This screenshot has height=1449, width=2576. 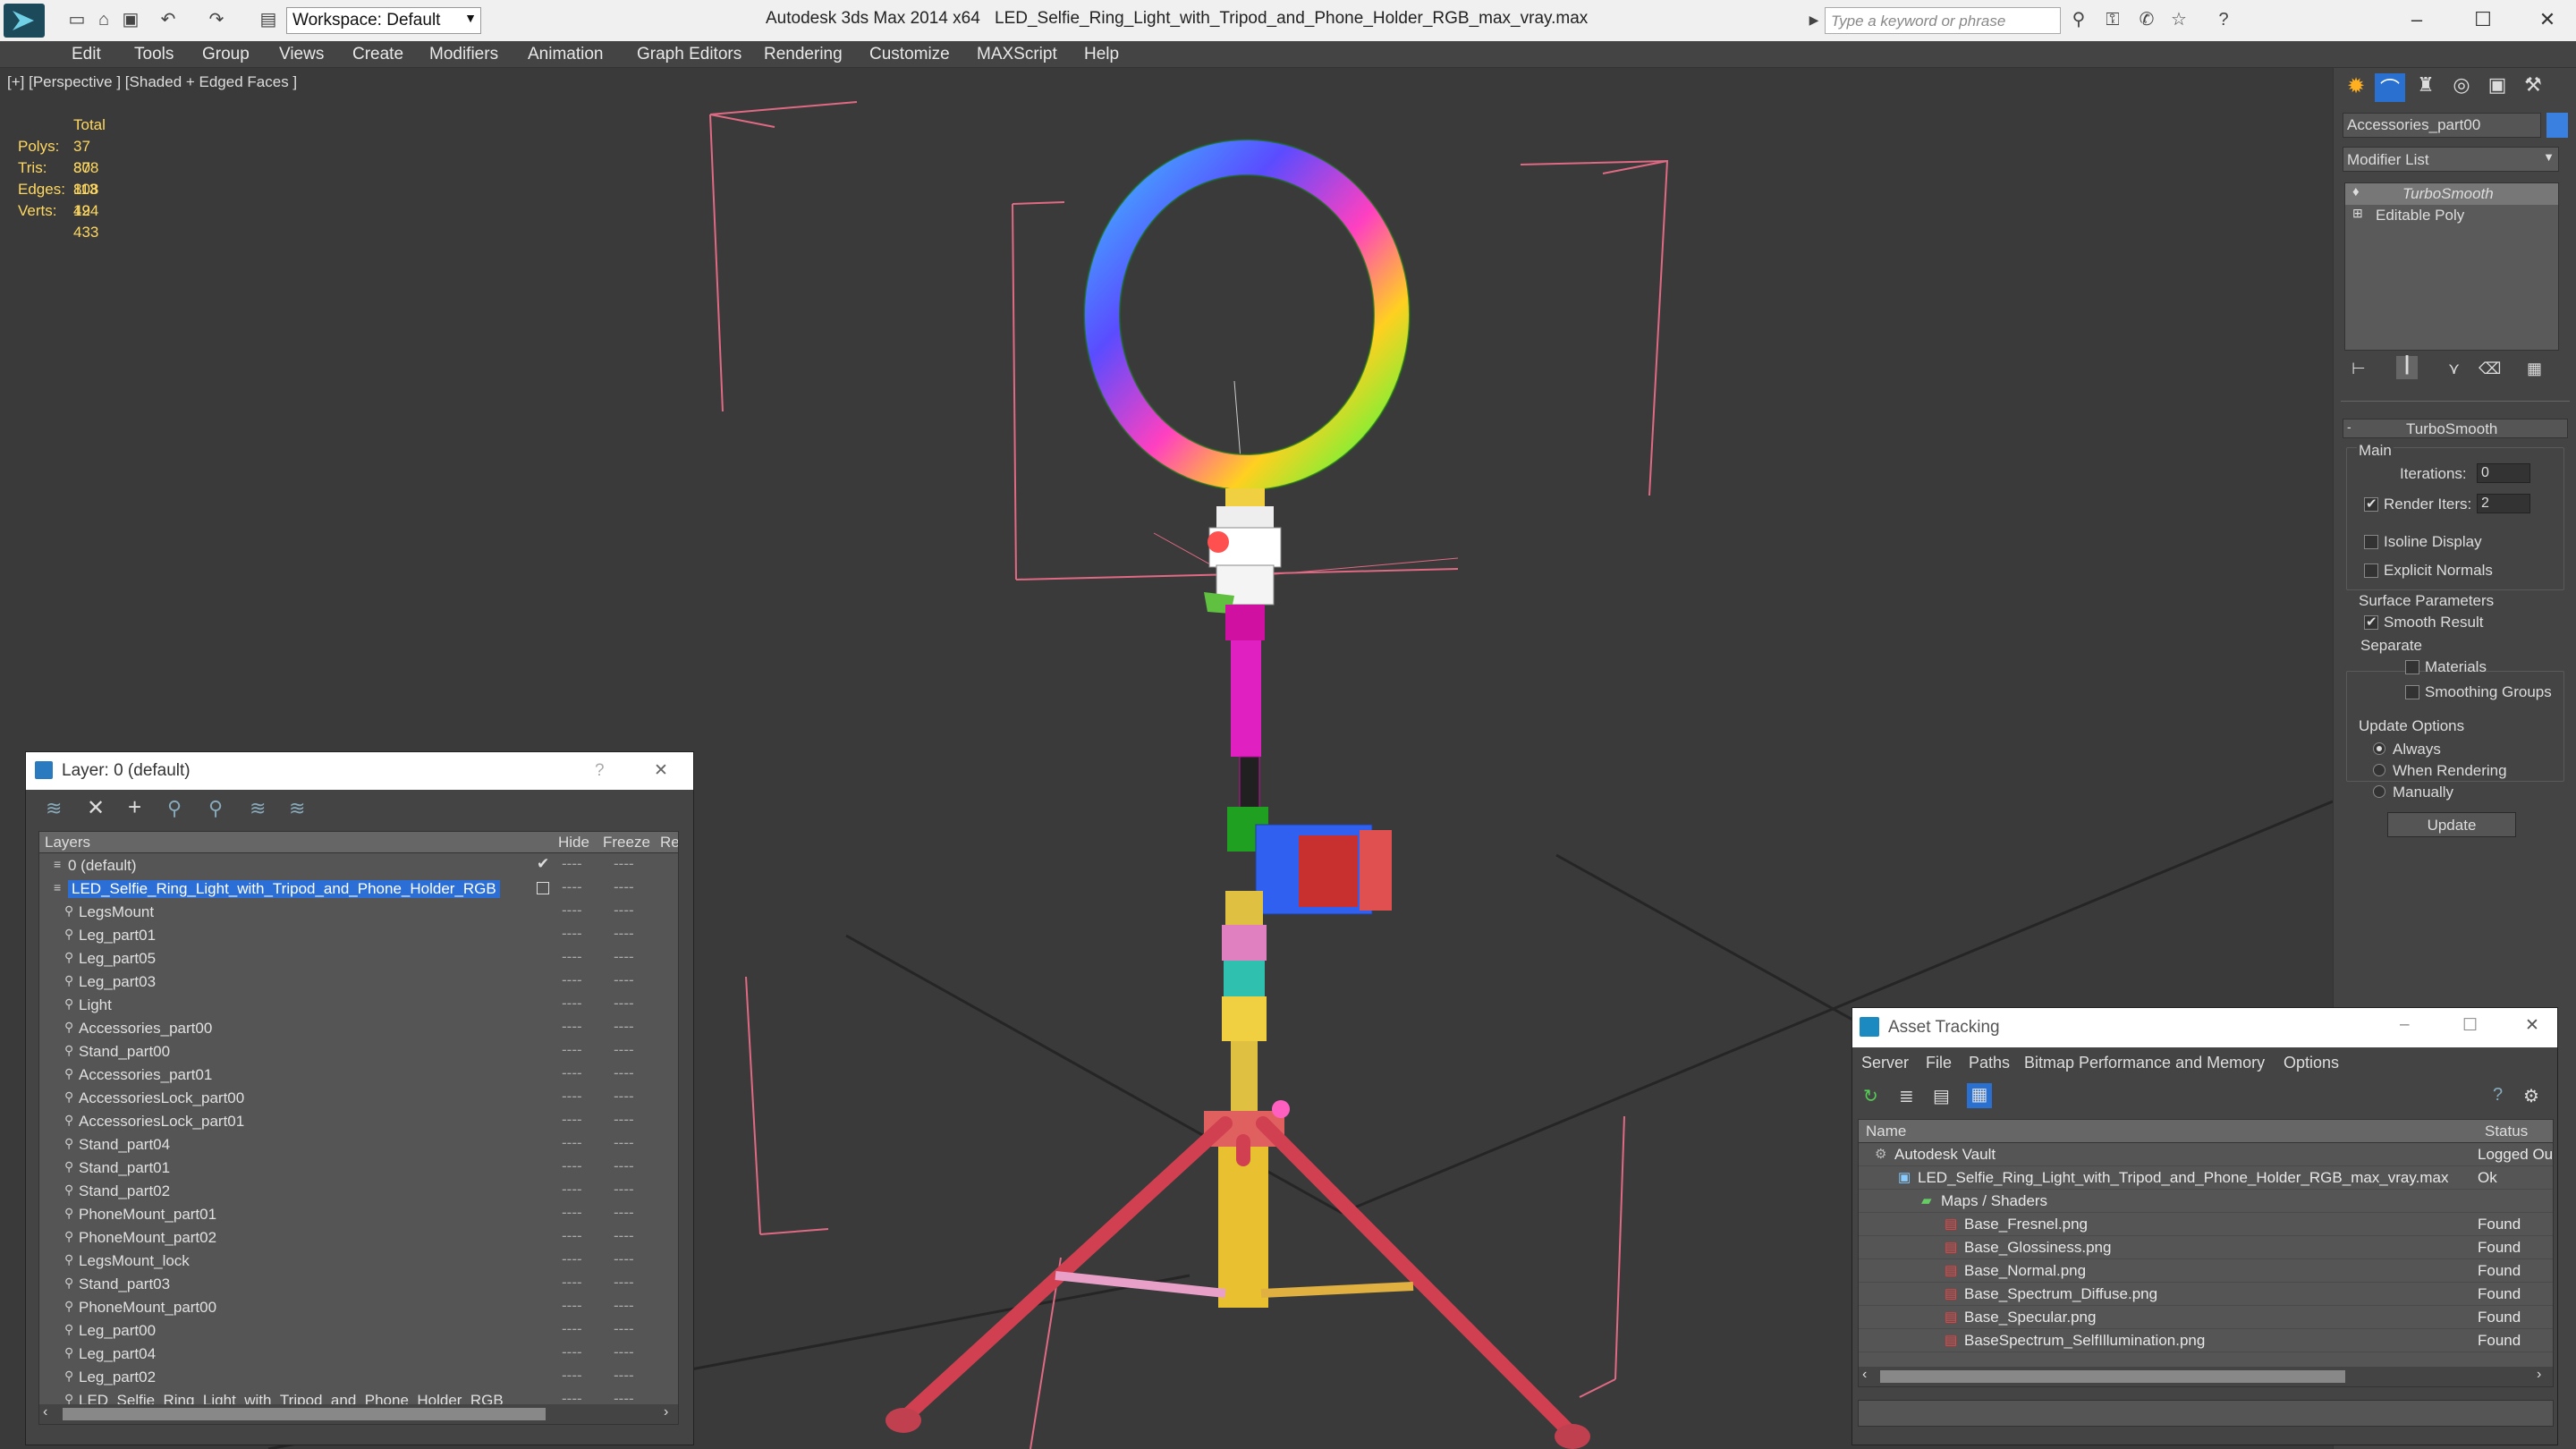 What do you see at coordinates (358, 1284) in the screenshot?
I see `layer-row: ⚲ Stand_part03 ---- ----` at bounding box center [358, 1284].